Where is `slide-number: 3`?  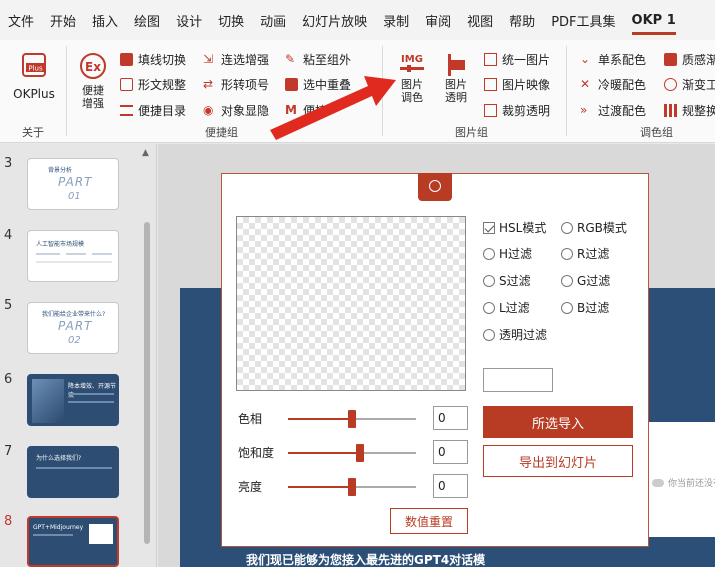
slide-number: 3 is located at coordinates (8, 163).